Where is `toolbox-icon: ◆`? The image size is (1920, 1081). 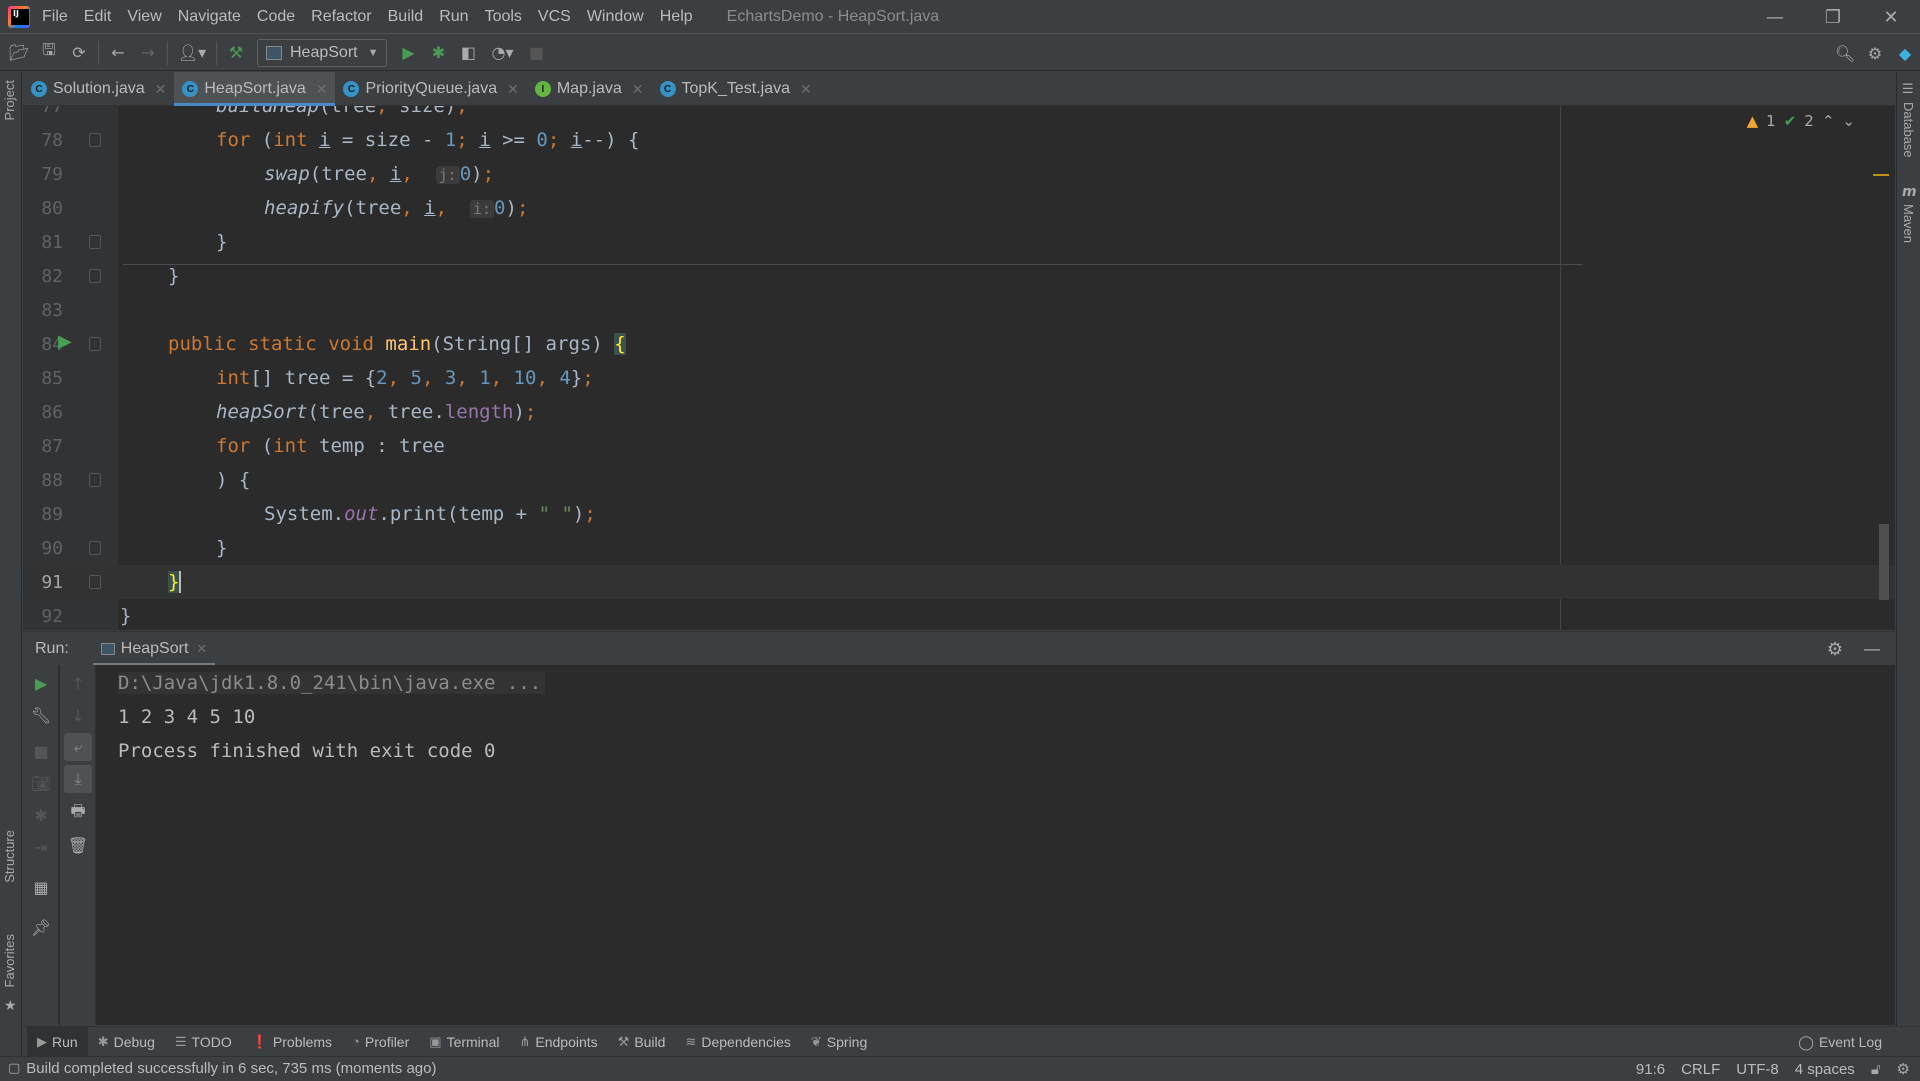
toolbox-icon: ◆ is located at coordinates (1905, 53).